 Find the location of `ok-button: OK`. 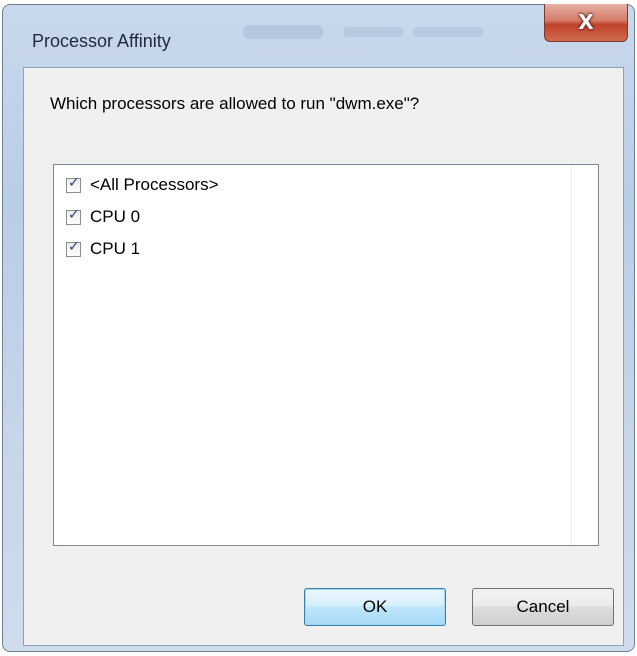

ok-button: OK is located at coordinates (375, 607).